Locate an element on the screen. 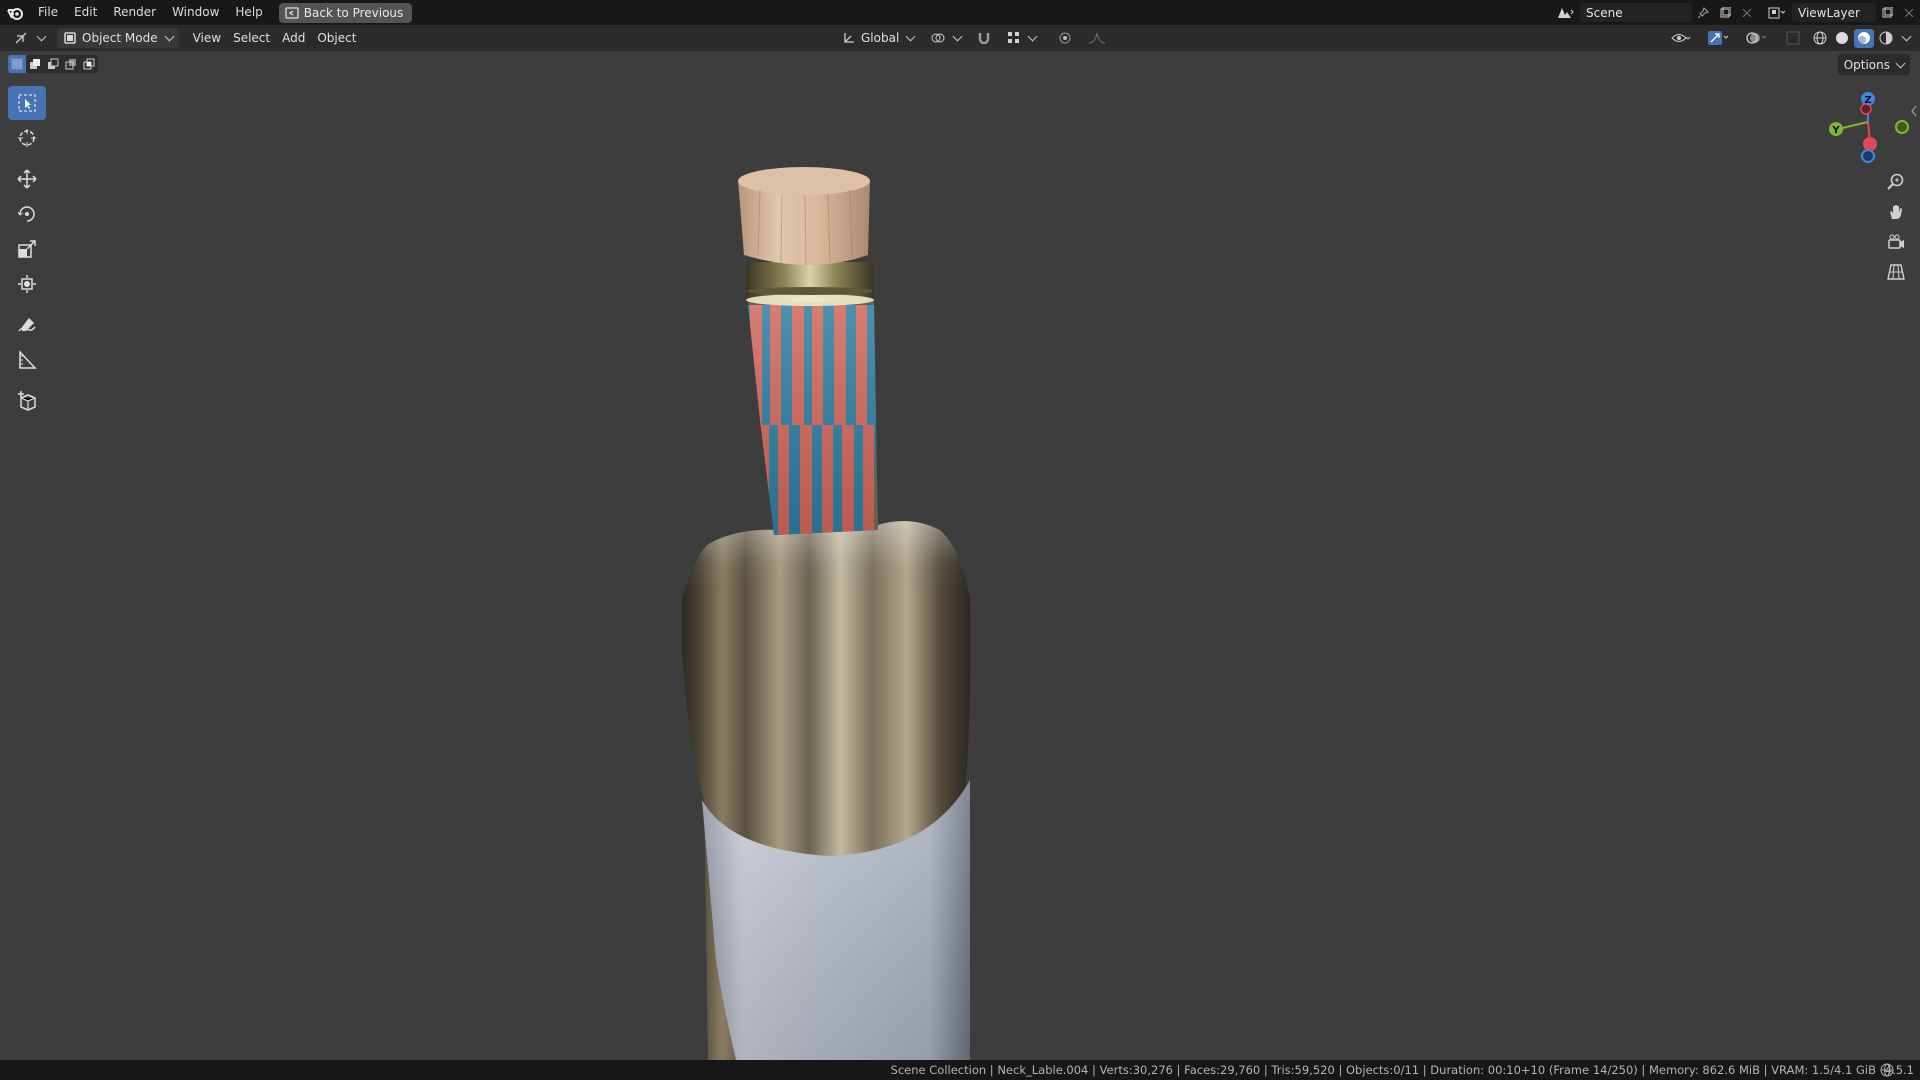 Image resolution: width=1920 pixels, height=1080 pixels. falloff-curve-icon is located at coordinates (1097, 38).